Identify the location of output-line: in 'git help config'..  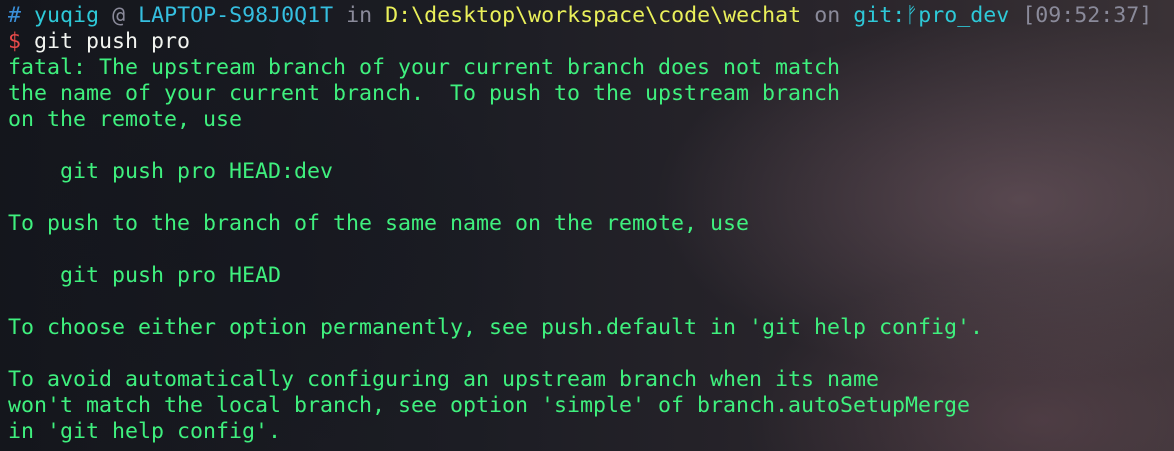
(145, 431).